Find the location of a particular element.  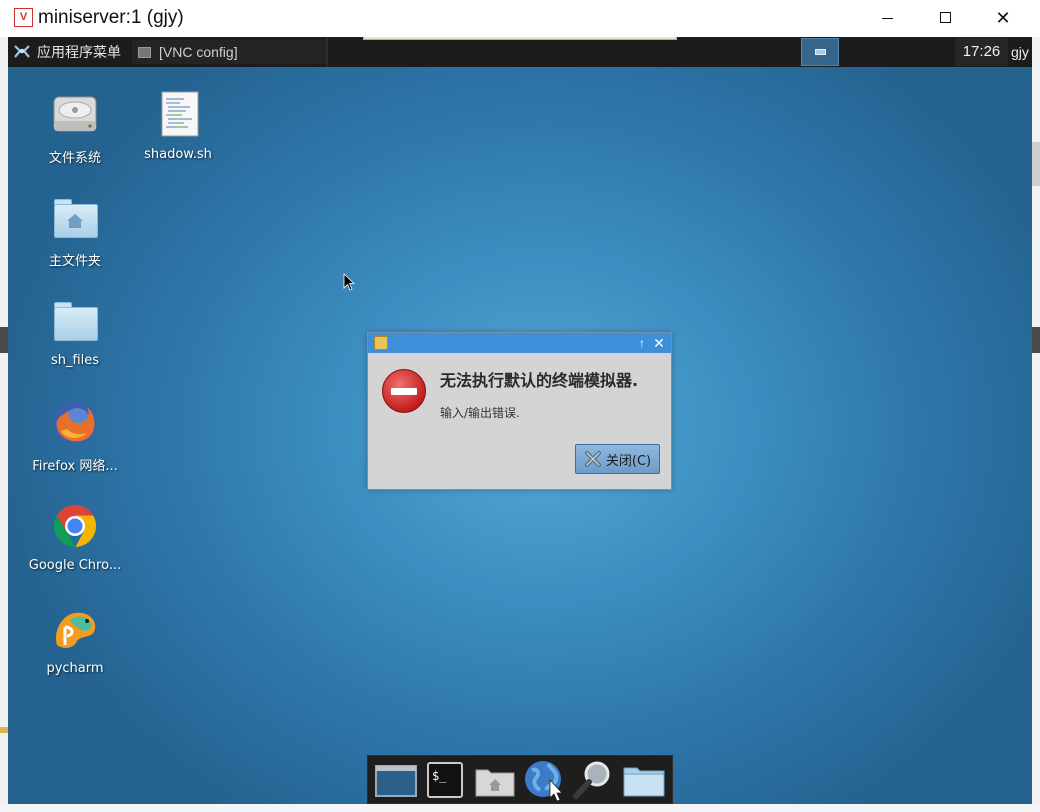

applications-menu-label: 应用程序菜单 is located at coordinates (79, 52).